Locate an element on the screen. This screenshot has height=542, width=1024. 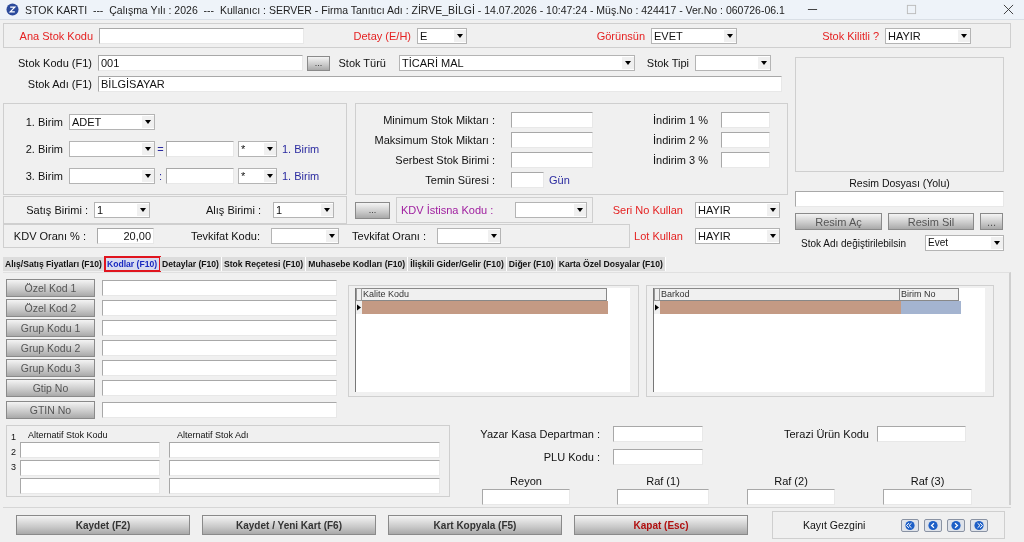
dropdown: Evet is located at coordinates (964, 243).